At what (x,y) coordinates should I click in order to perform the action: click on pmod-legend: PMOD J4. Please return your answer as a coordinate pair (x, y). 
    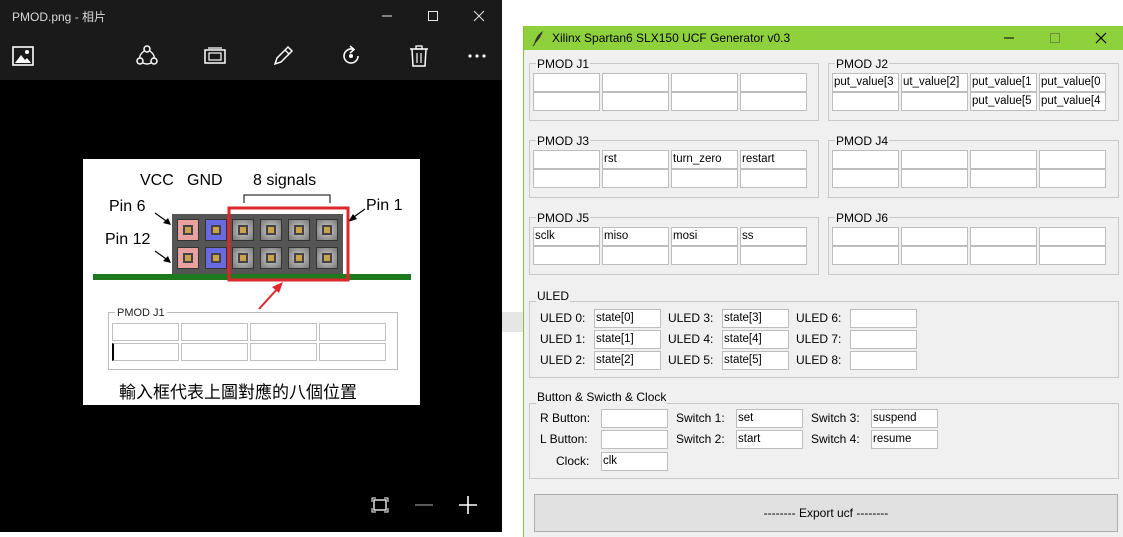
    Looking at the image, I should click on (862, 141).